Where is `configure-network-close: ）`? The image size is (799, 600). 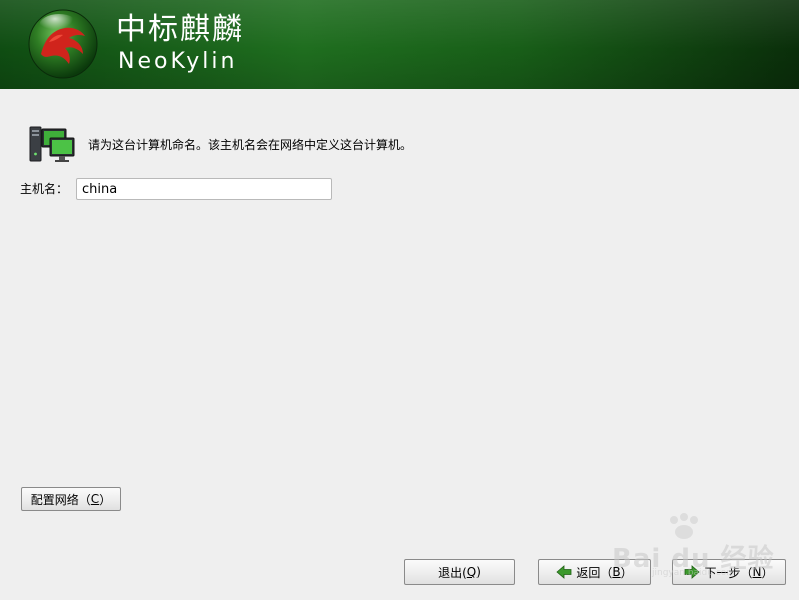
configure-network-close: ） is located at coordinates (105, 499).